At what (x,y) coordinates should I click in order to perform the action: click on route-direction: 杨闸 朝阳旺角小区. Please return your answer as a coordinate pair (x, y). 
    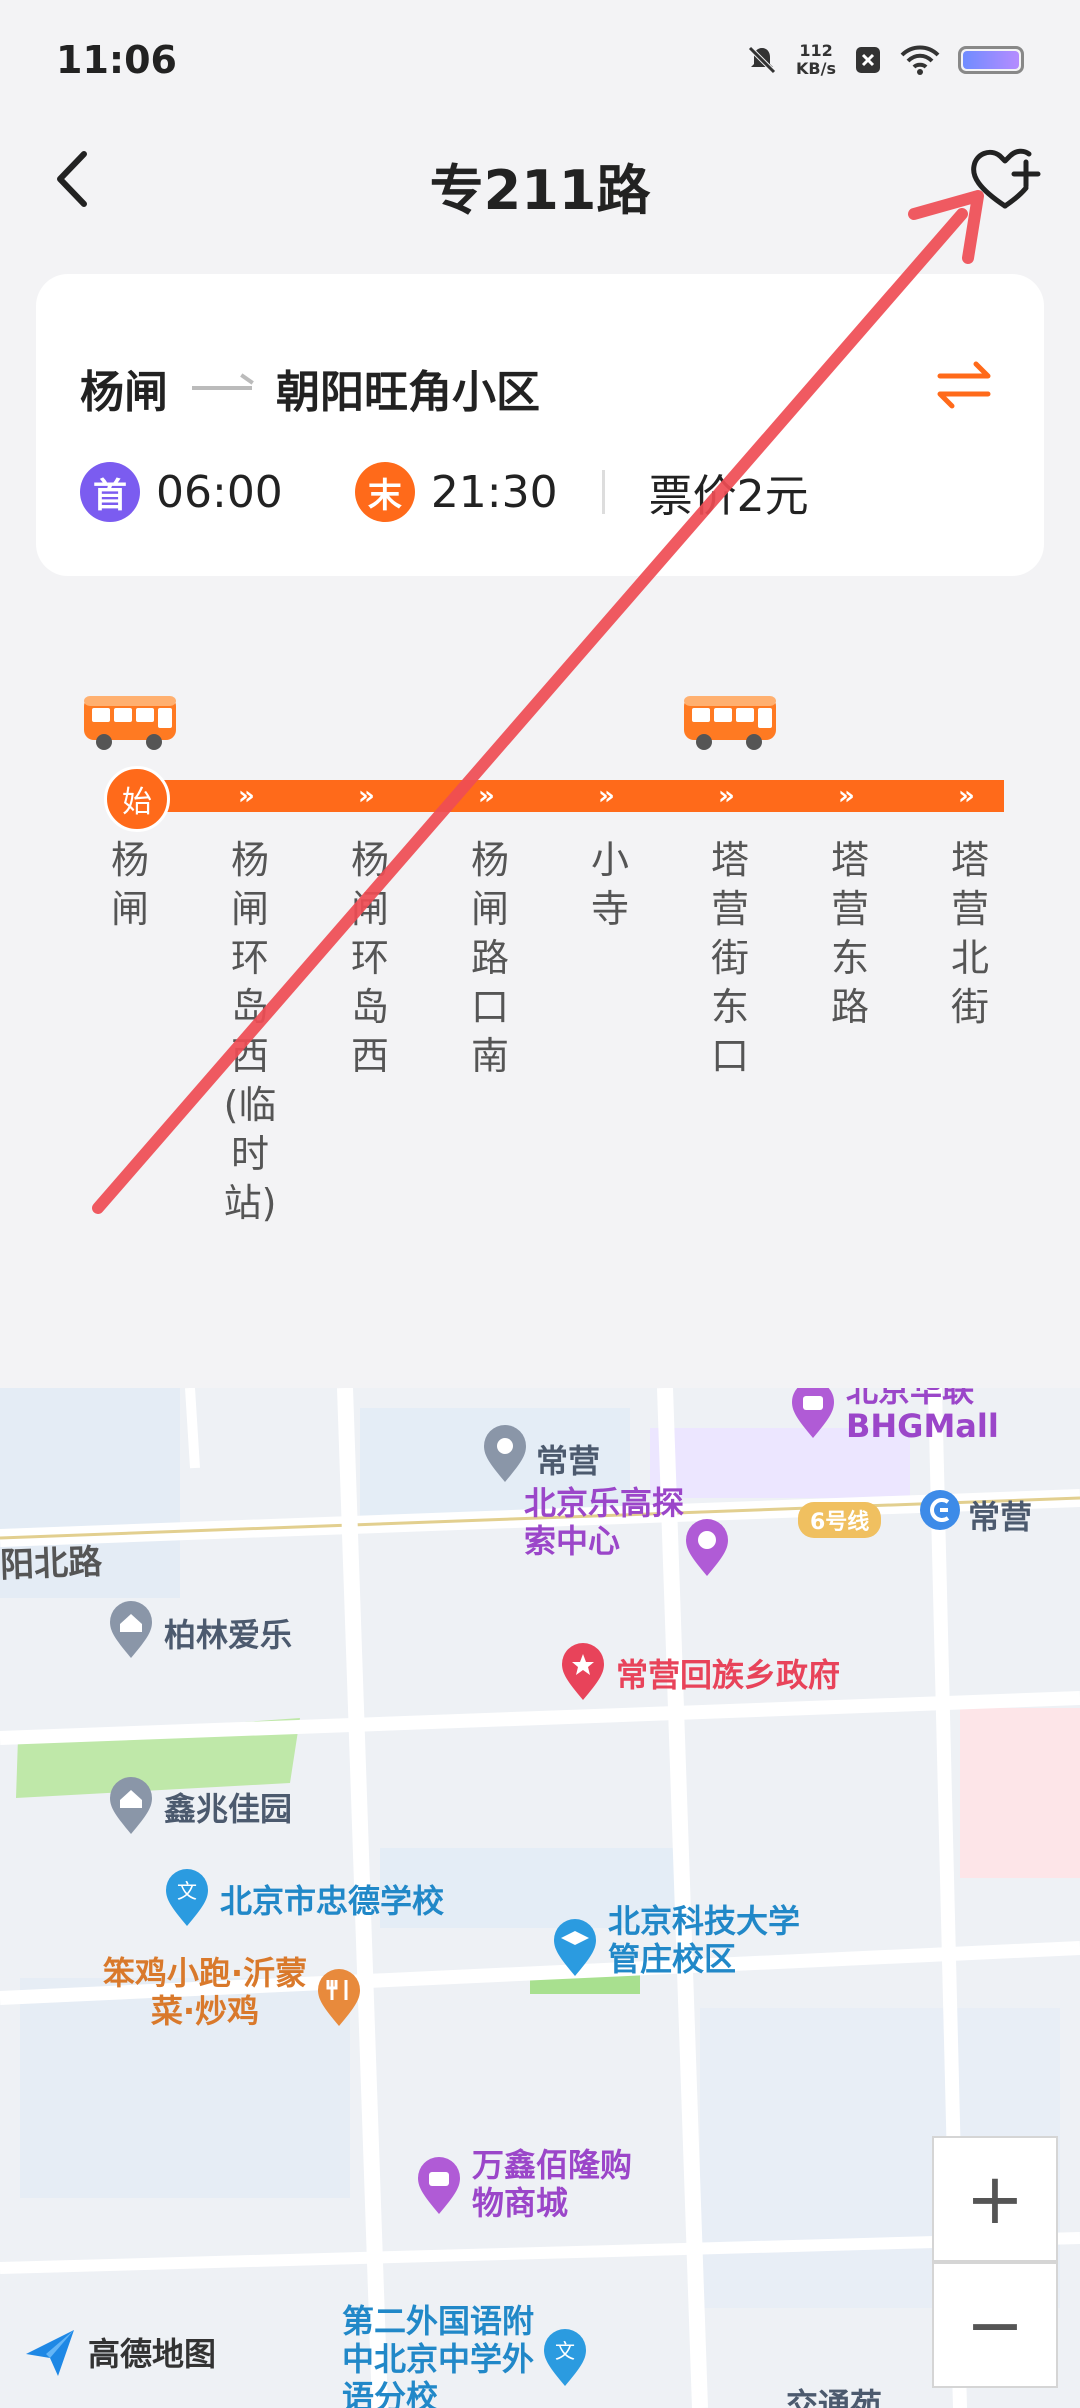
    Looking at the image, I should click on (310, 388).